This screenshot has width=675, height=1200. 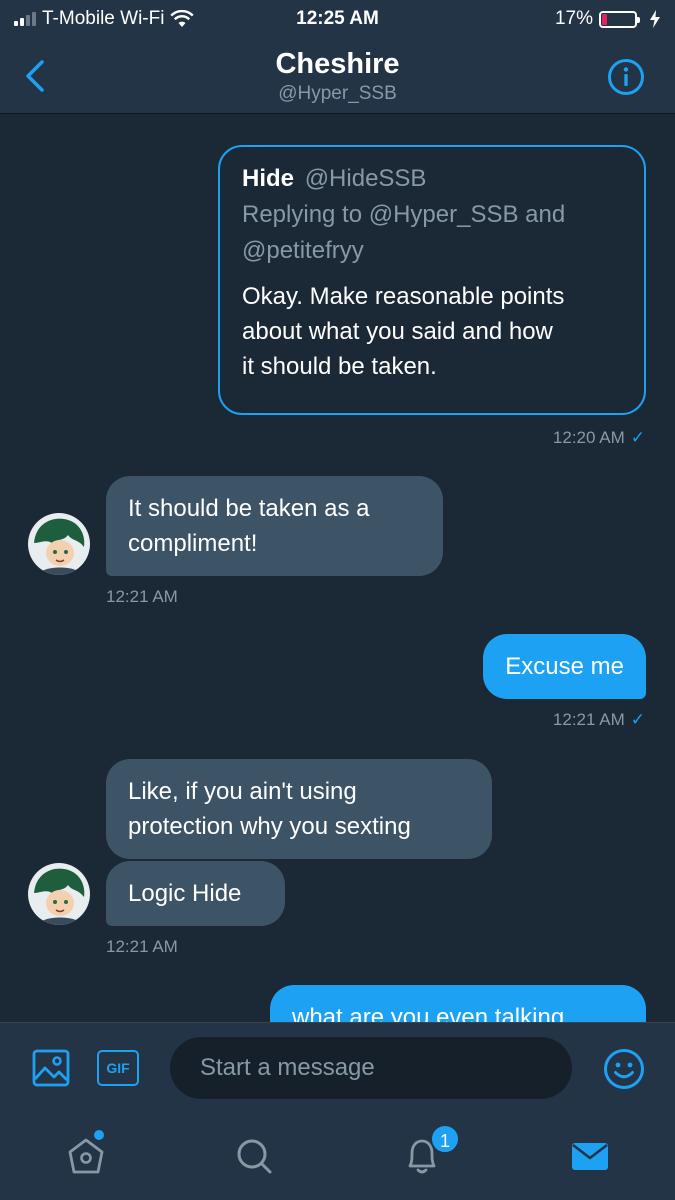 What do you see at coordinates (274, 526) in the screenshot?
I see `incoming-message: It should be taken as a compliment!` at bounding box center [274, 526].